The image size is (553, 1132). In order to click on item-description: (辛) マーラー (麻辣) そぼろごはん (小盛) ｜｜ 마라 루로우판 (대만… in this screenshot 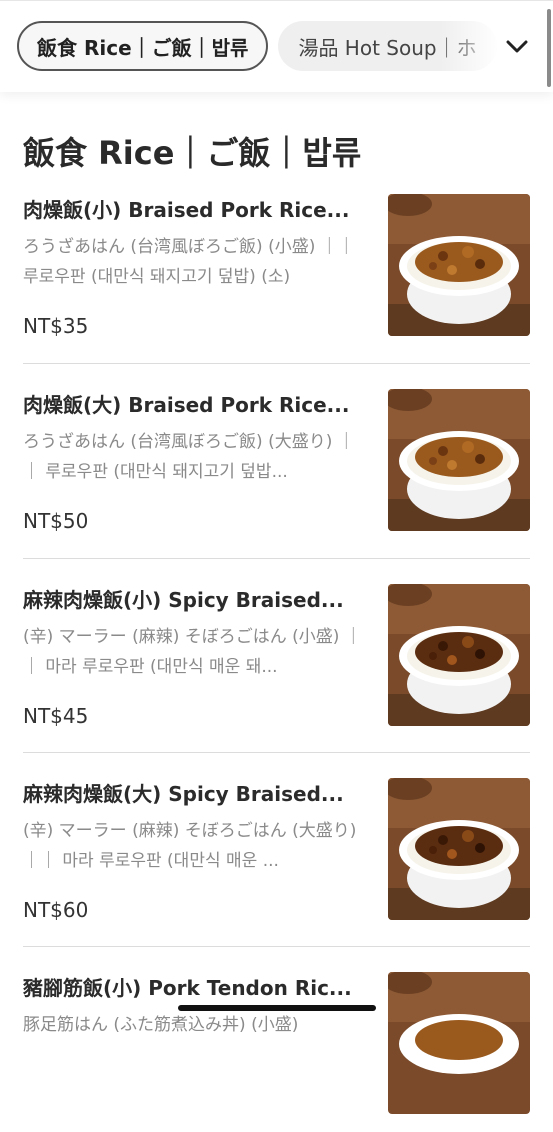, I will do `click(192, 652)`.